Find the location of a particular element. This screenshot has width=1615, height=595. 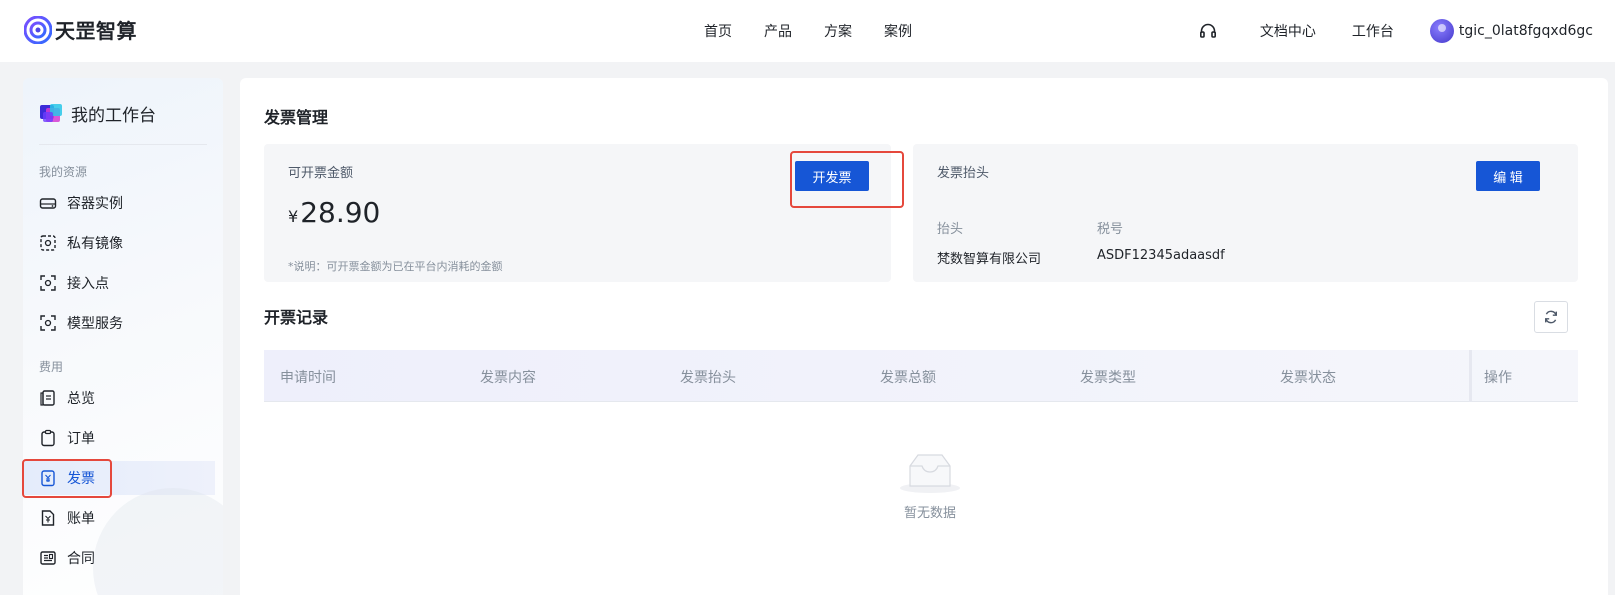

records-table-header: 申请时间 发票内容 发票抬头 发票总额 发票类型 发票状态 操作 is located at coordinates (921, 376).